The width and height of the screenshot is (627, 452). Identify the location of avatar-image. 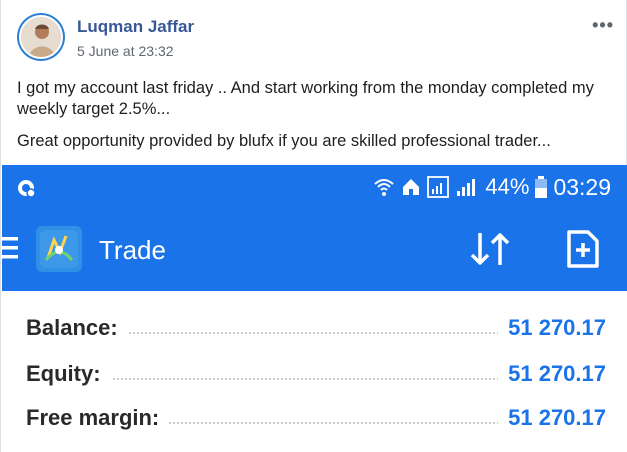
(41, 37).